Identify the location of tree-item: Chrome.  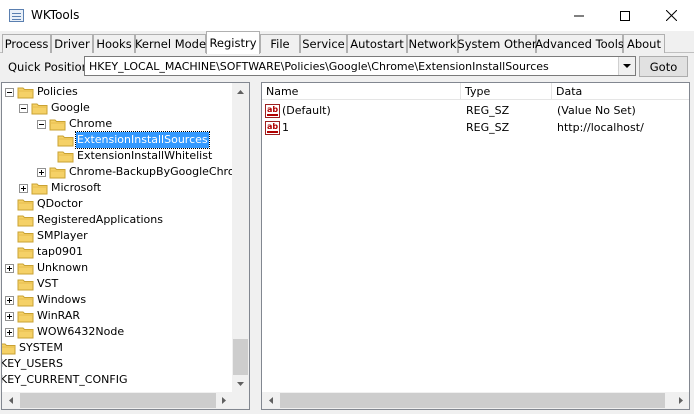
(75, 124).